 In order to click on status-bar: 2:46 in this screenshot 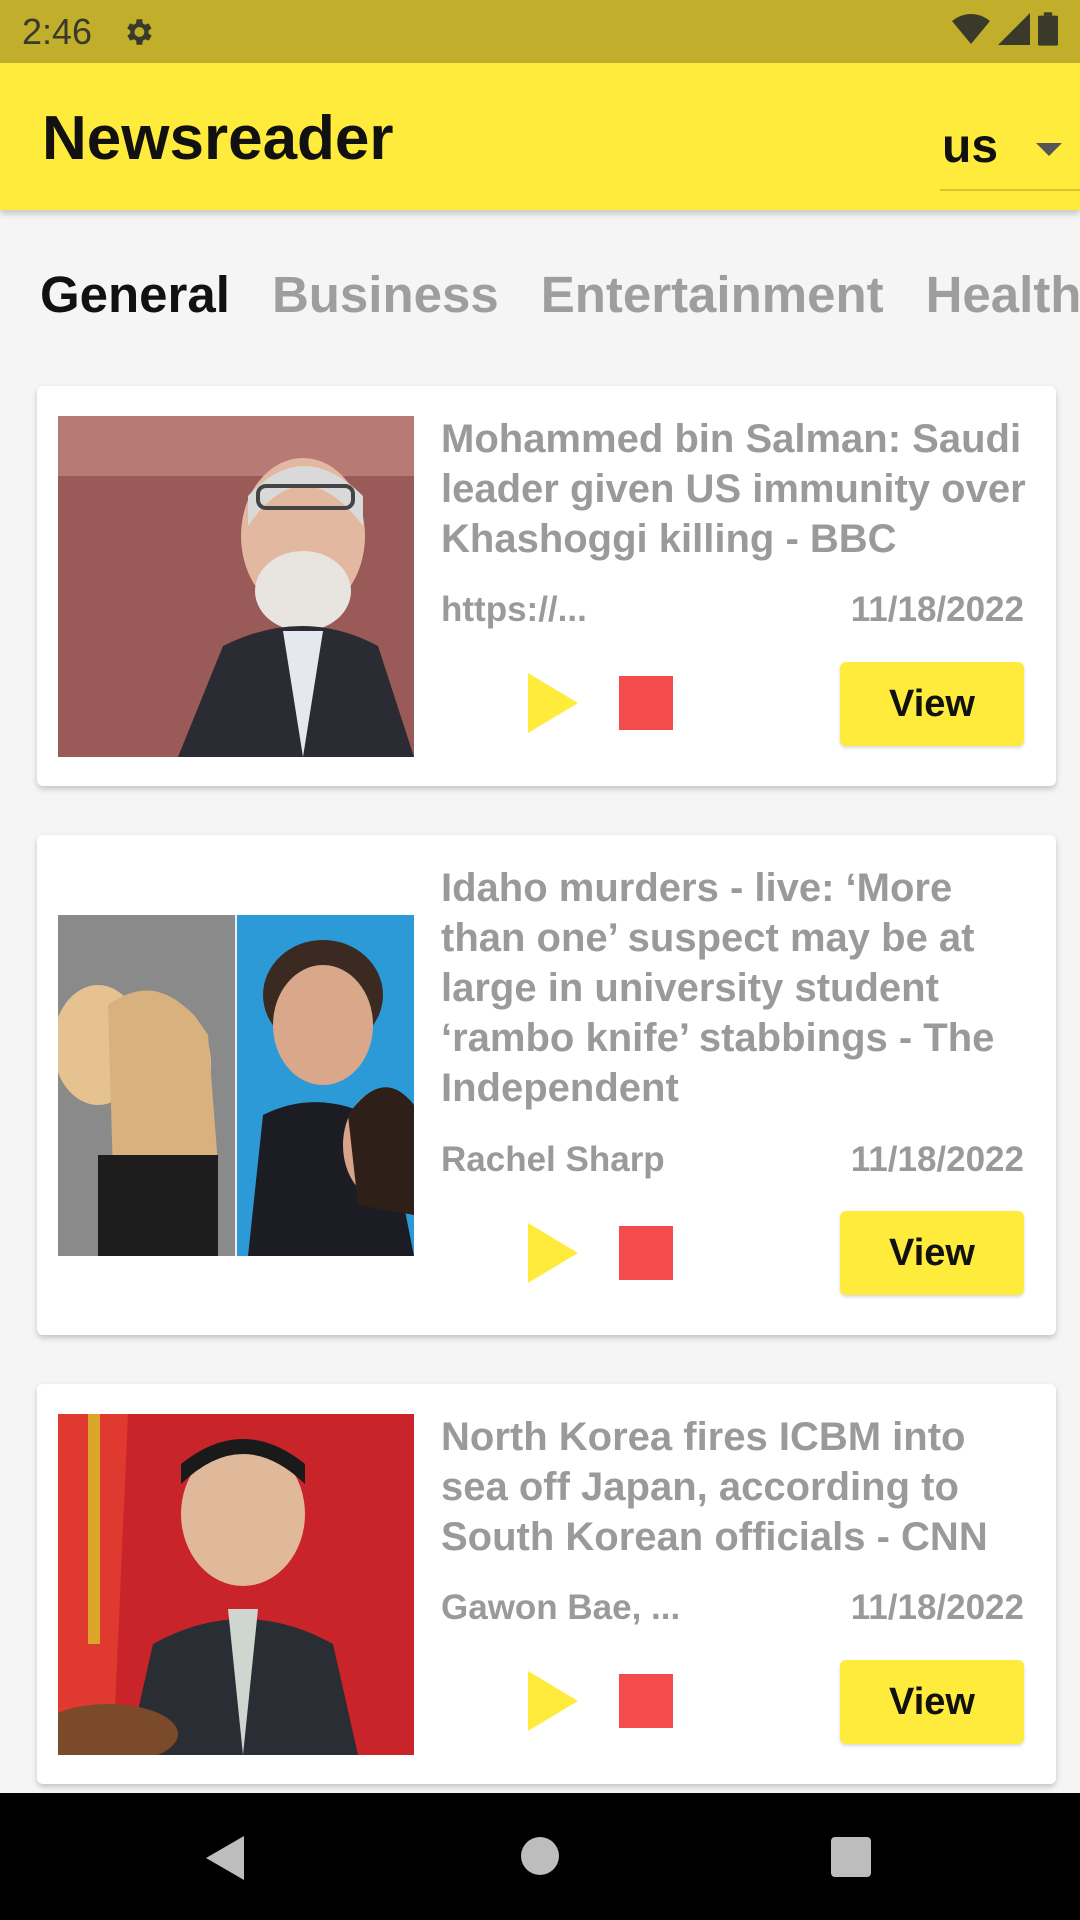, I will do `click(540, 31)`.